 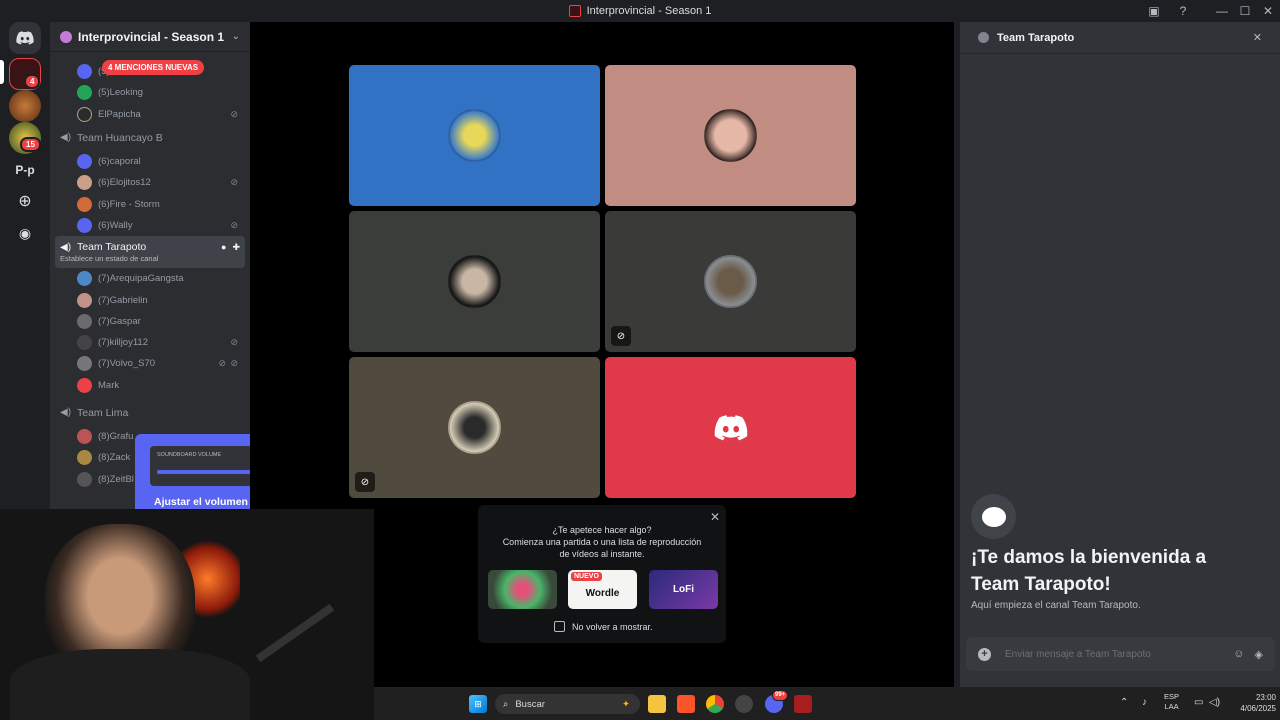 What do you see at coordinates (150, 278) in the screenshot?
I see `member-row: (7)ArequipaGangsta` at bounding box center [150, 278].